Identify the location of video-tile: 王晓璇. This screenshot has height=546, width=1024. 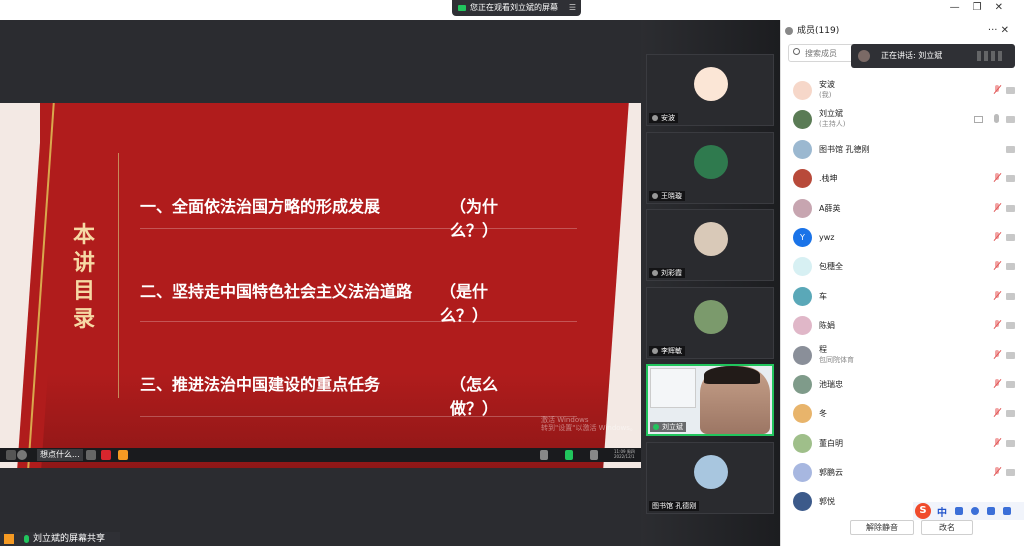
(710, 168).